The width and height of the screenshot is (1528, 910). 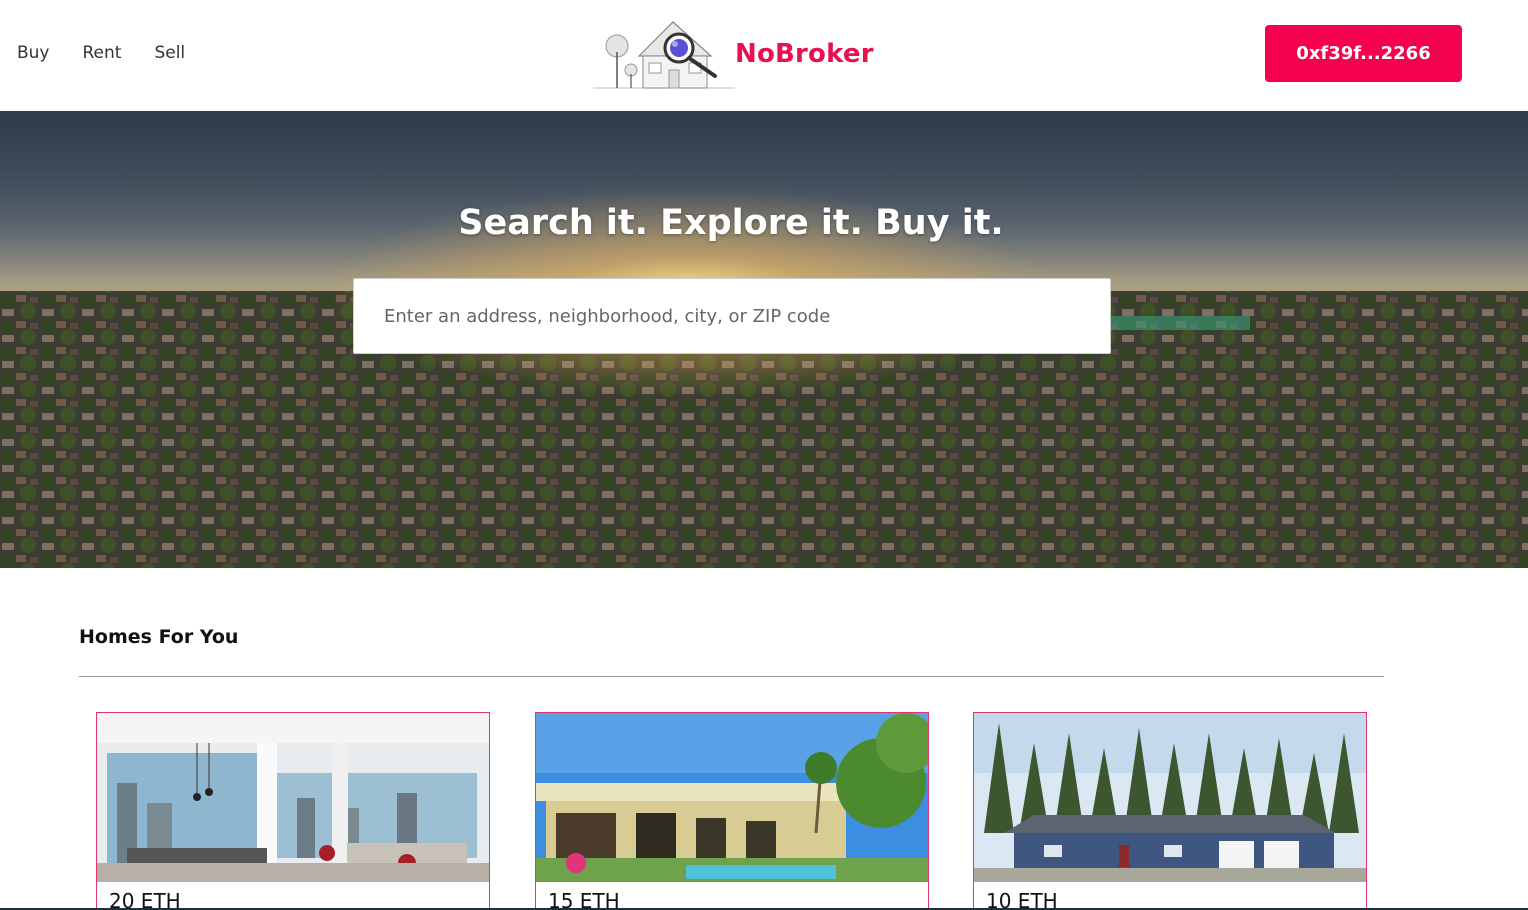 I want to click on house-with-pool-photo, so click(x=732, y=797).